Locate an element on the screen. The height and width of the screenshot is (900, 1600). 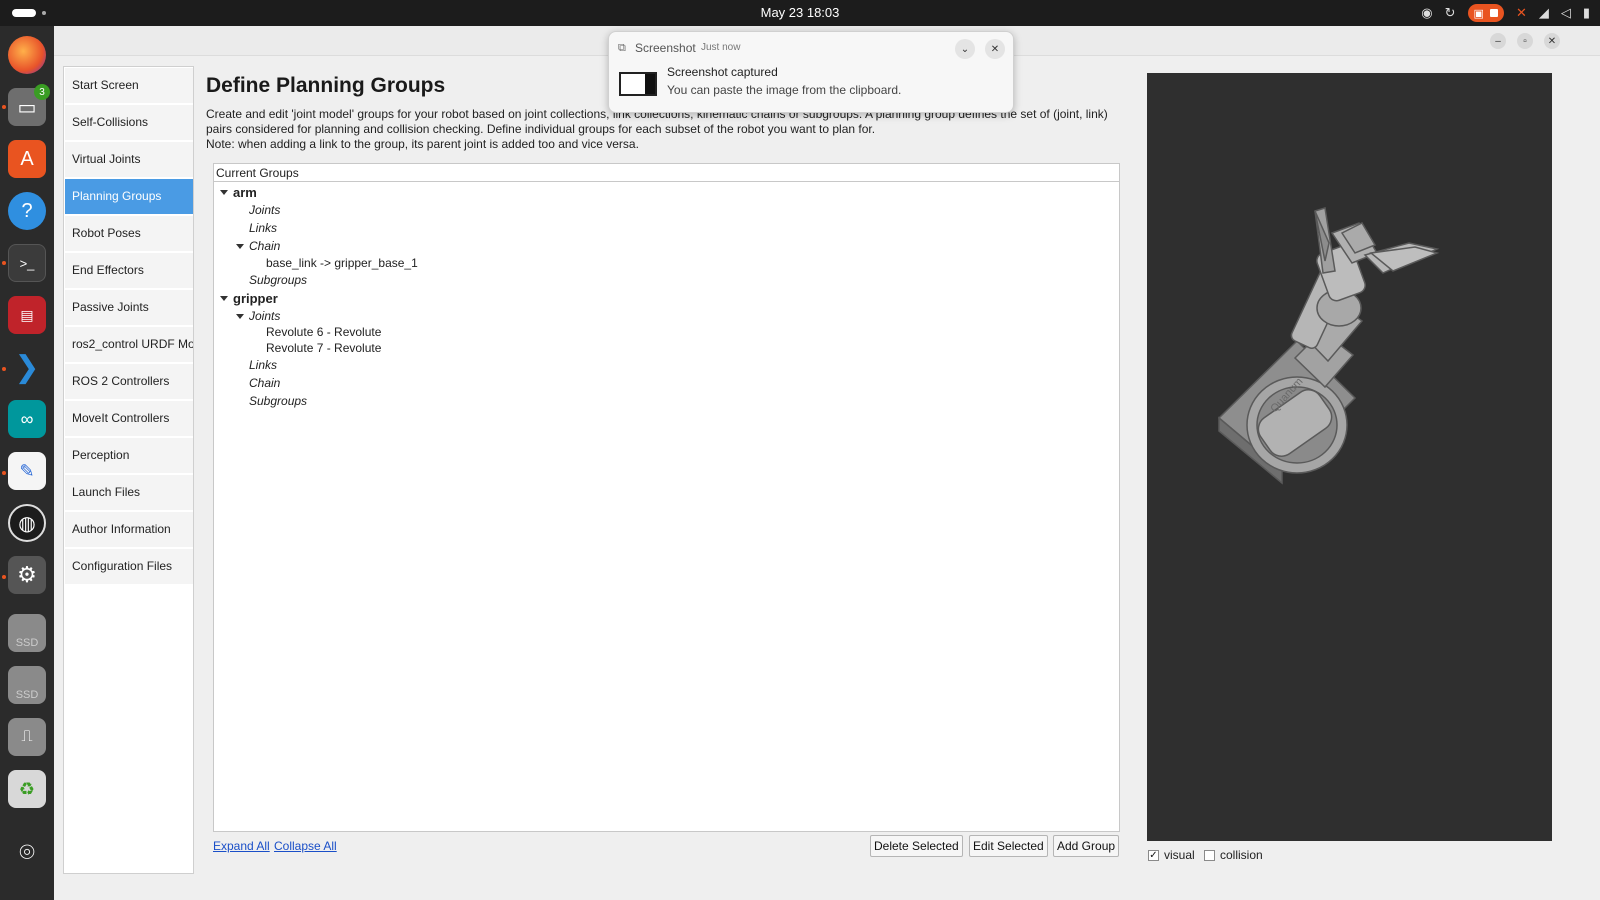
expand-all-link: Expand All is located at coordinates (241, 846).